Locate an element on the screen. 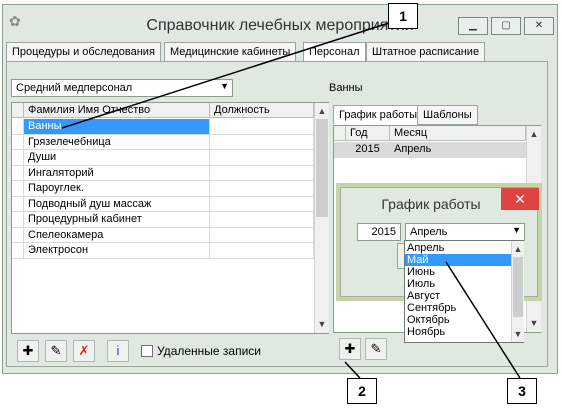 The height and width of the screenshot is (409, 562). callout-2-line is located at coordinates (352, 370).